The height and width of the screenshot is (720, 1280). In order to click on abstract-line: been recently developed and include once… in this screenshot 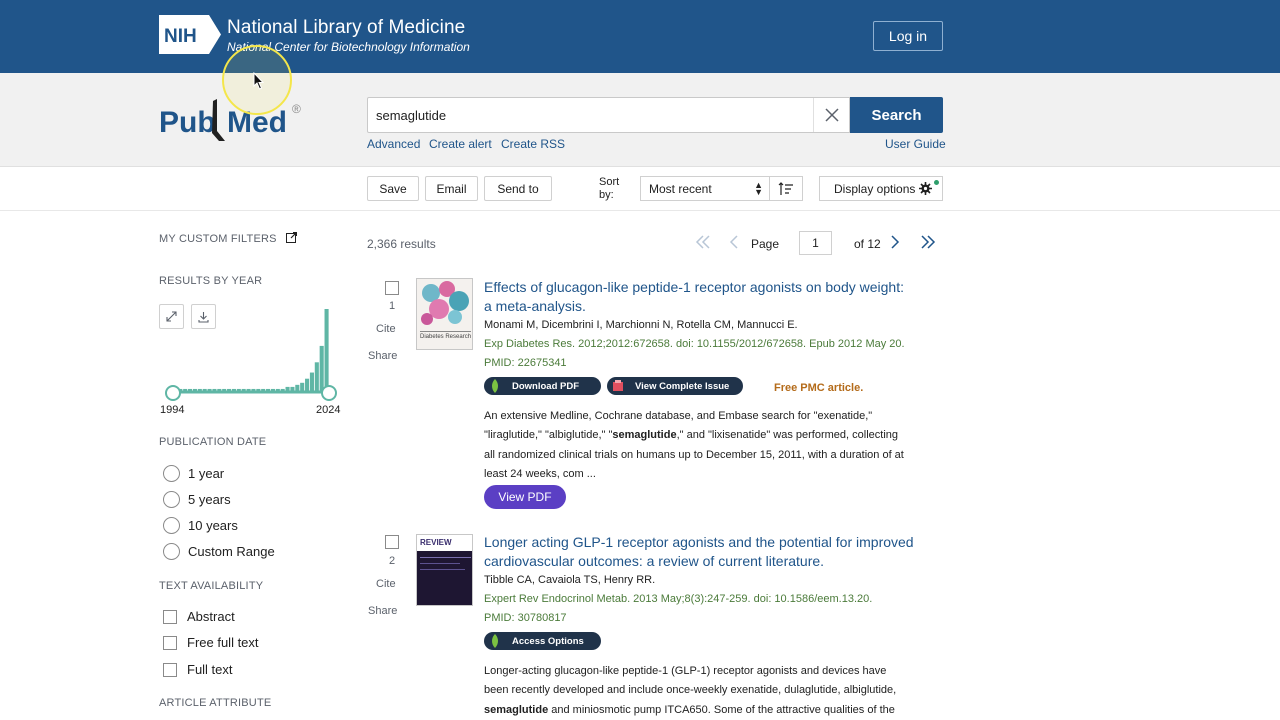, I will do `click(690, 690)`.